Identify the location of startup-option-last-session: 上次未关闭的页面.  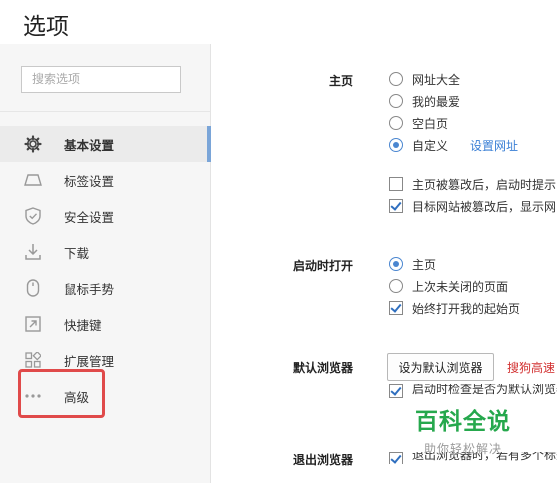
(448, 286).